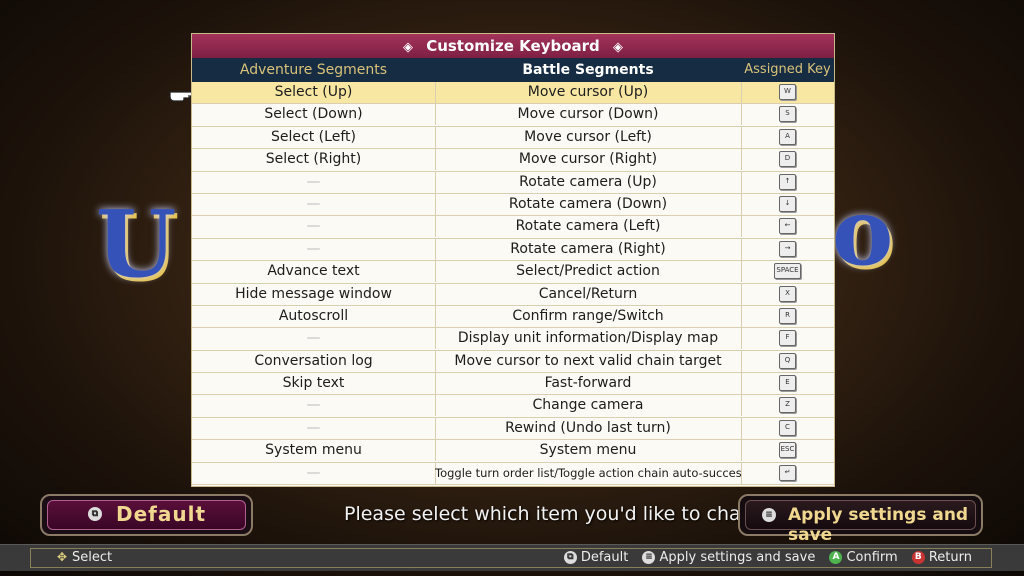 The image size is (1024, 576). What do you see at coordinates (588, 406) in the screenshot?
I see `battle-action: Change camera` at bounding box center [588, 406].